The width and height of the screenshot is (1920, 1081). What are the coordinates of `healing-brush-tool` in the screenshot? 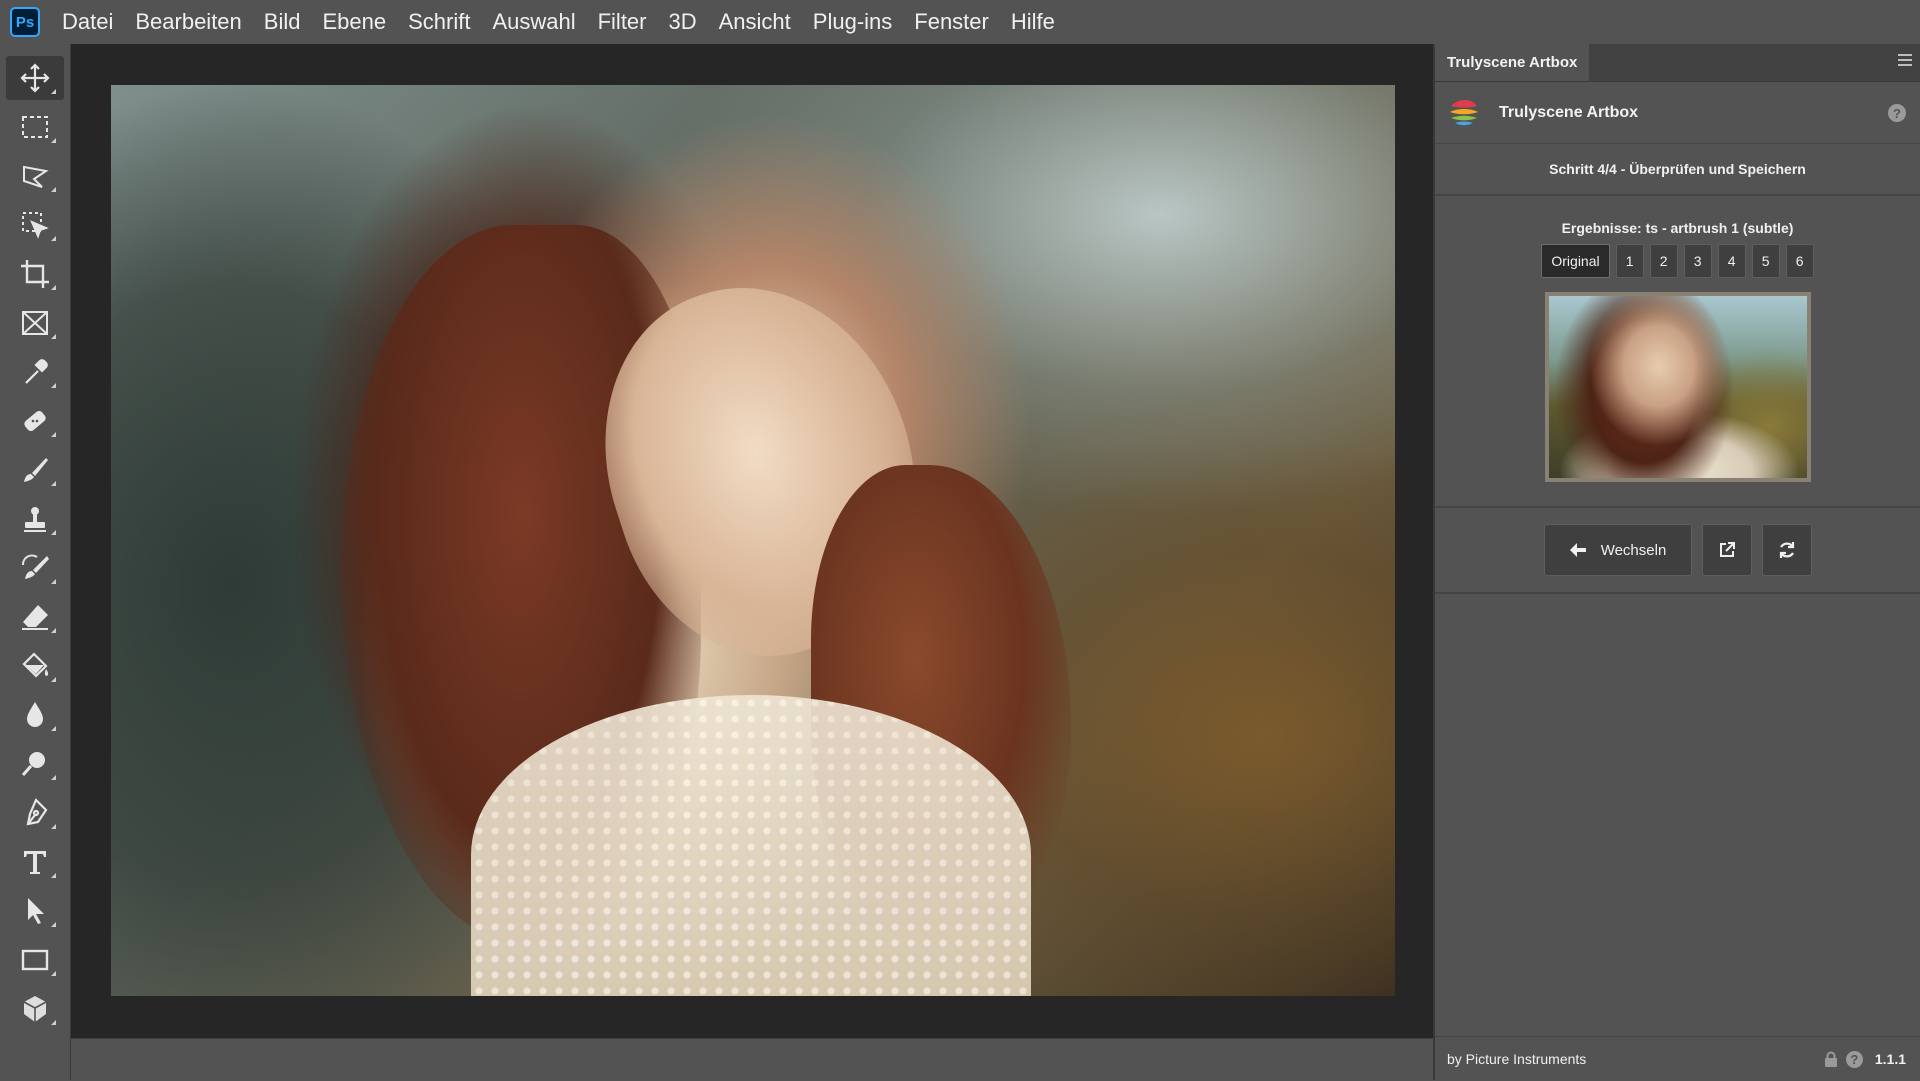 It's located at (35, 421).